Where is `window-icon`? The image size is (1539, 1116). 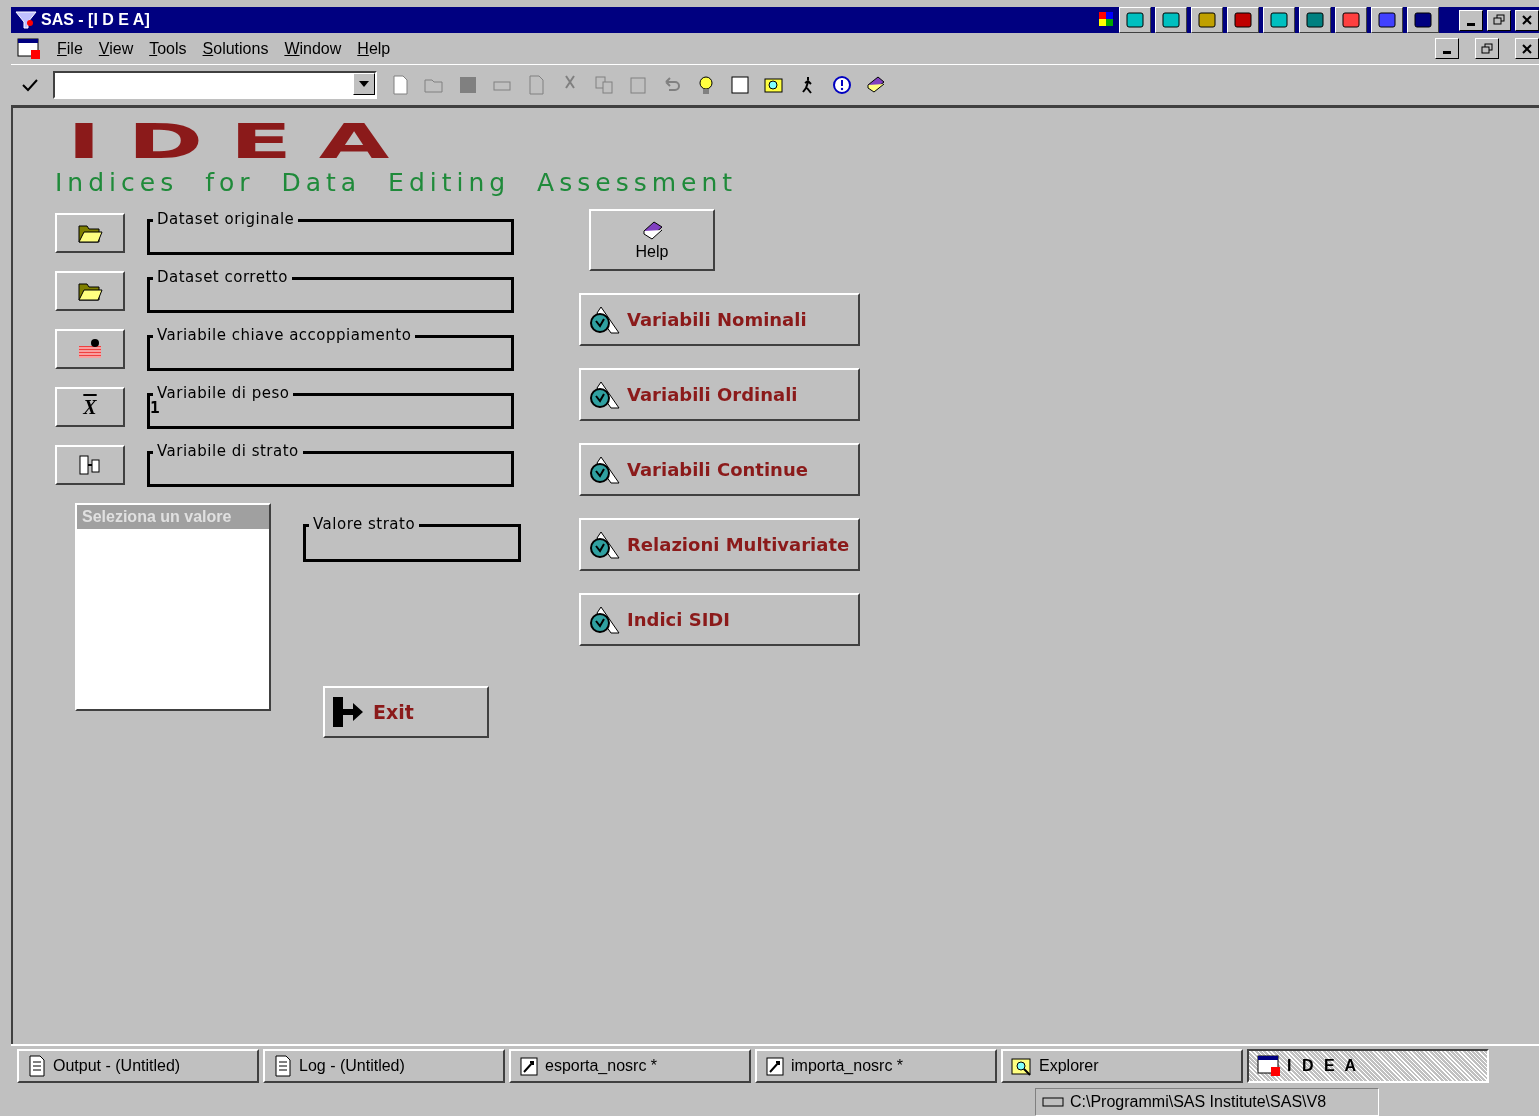
window-icon is located at coordinates (1269, 1066).